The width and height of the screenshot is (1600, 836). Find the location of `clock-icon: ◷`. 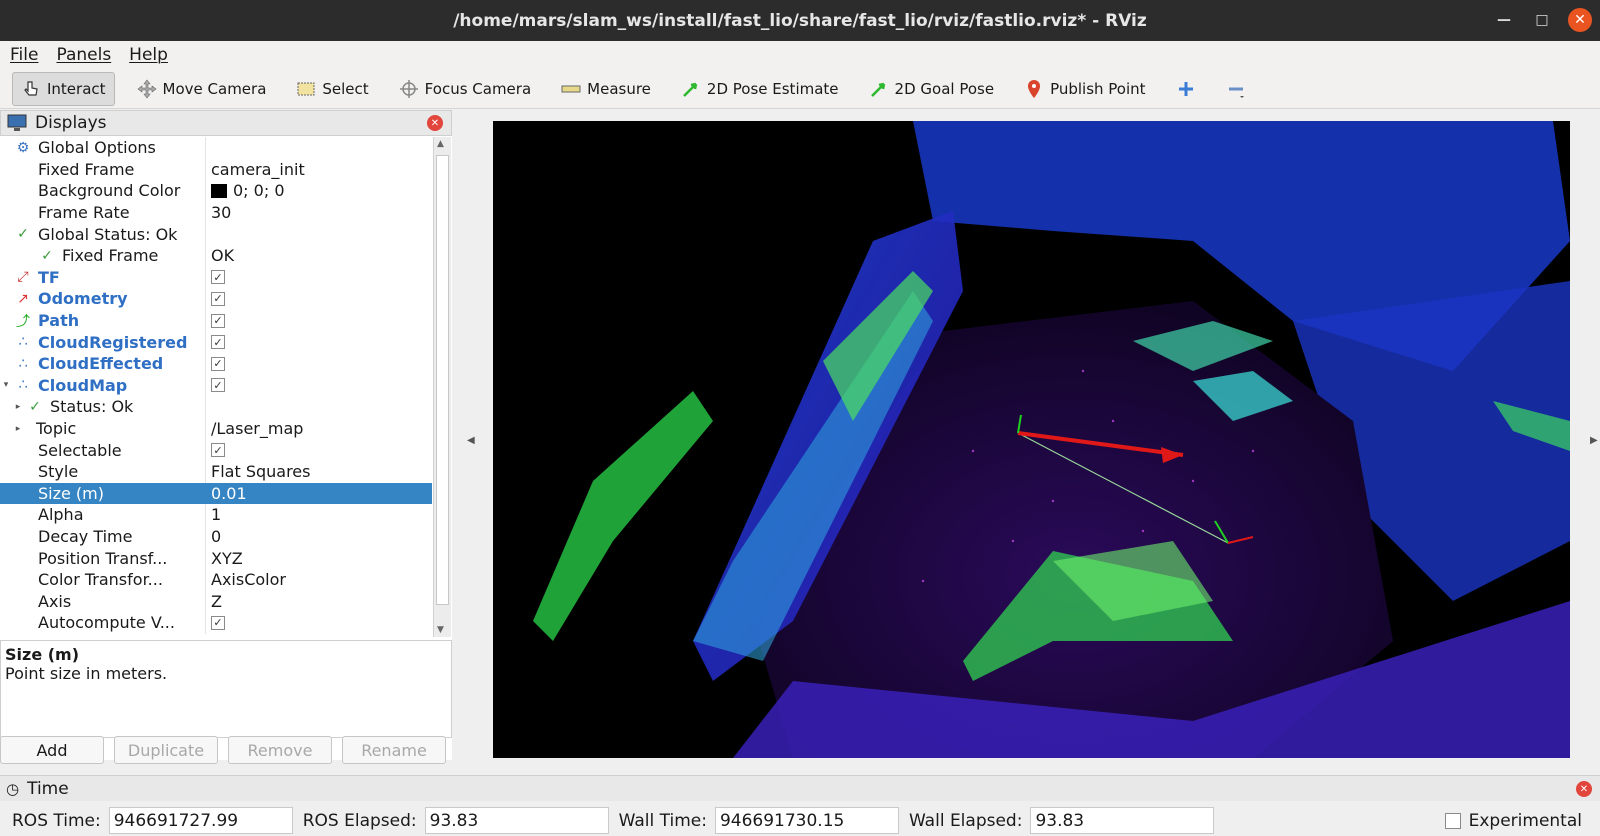

clock-icon: ◷ is located at coordinates (13, 788).